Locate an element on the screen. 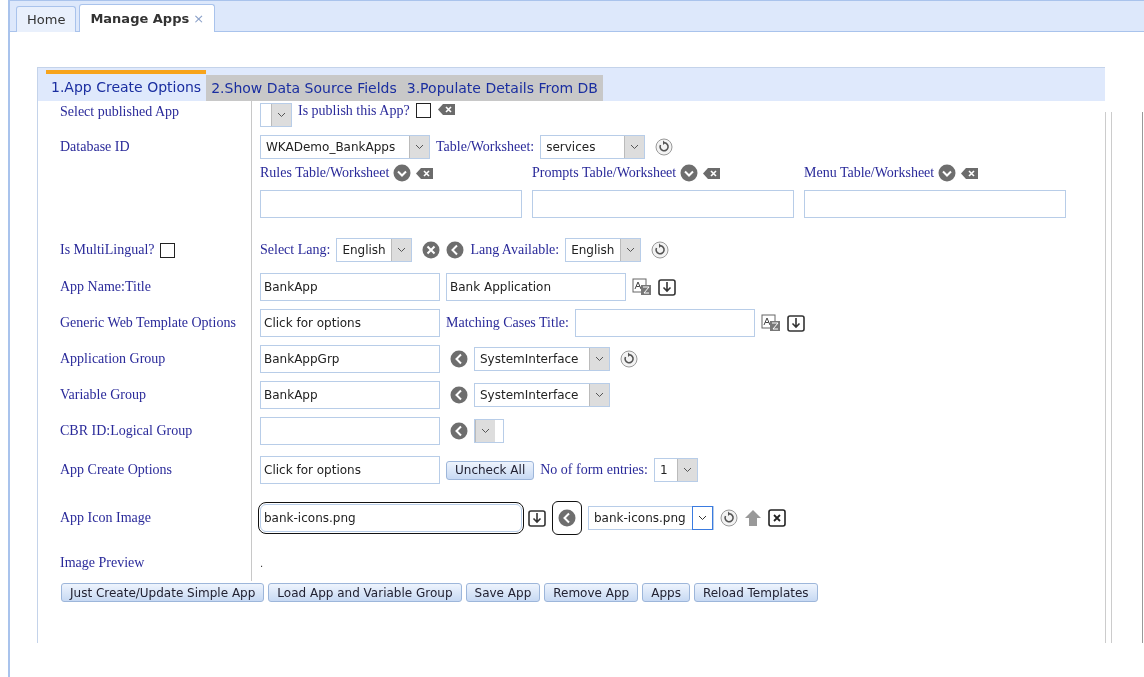 The width and height of the screenshot is (1144, 677). upload-arrow-icon is located at coordinates (753, 518).